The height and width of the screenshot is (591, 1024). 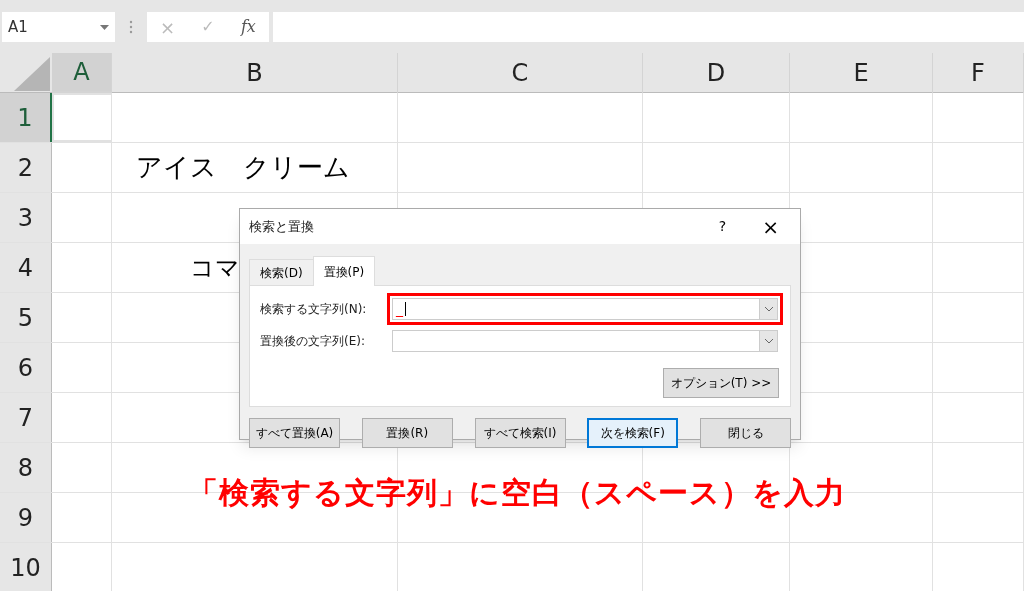 I want to click on row-header: 6, so click(x=26, y=367).